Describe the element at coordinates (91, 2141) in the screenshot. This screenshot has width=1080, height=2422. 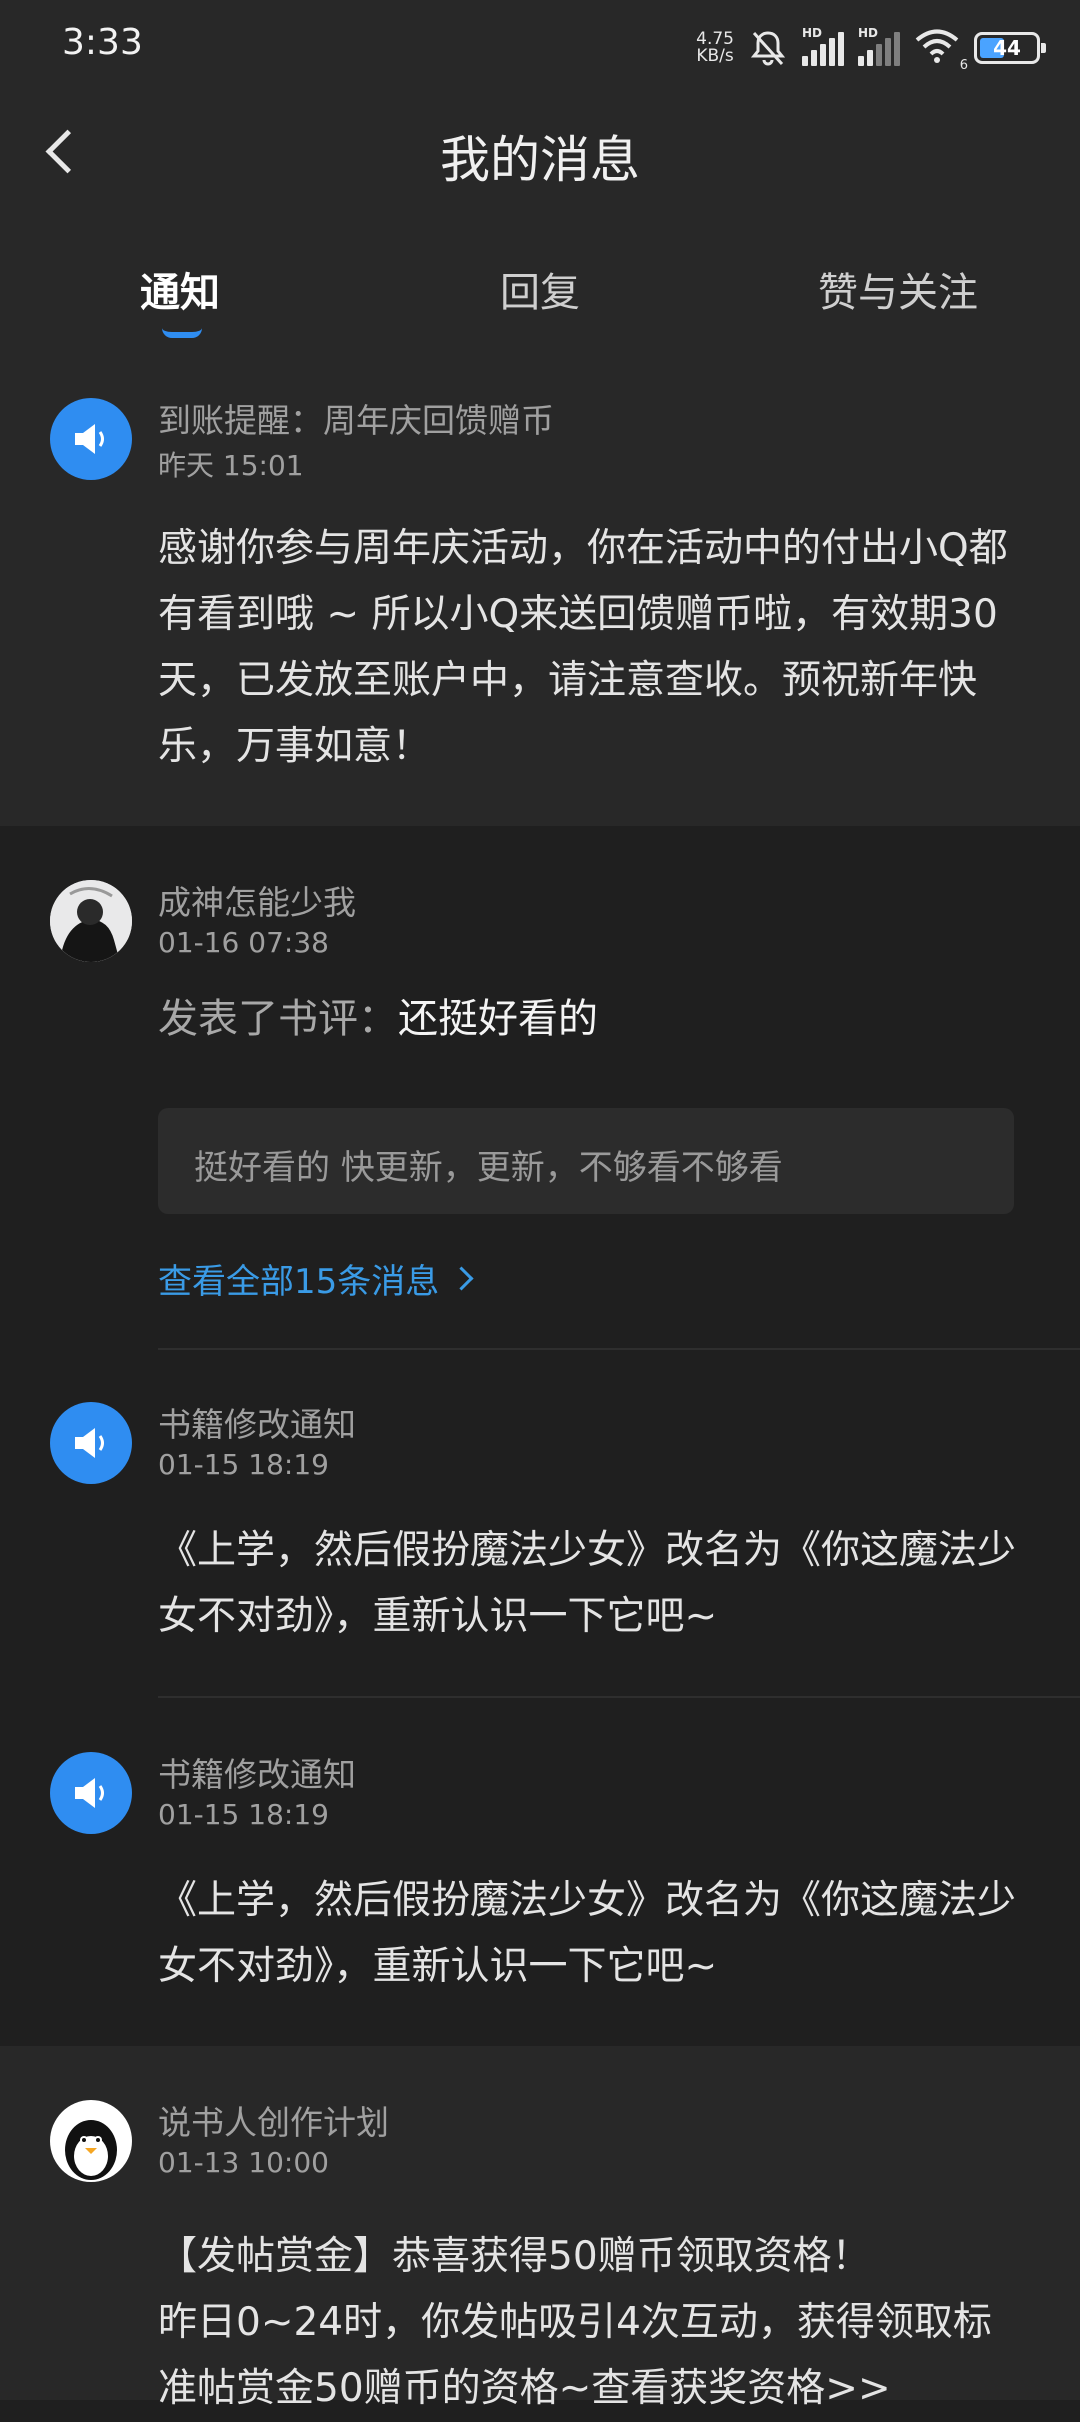
I see `penguin-avatar` at that location.